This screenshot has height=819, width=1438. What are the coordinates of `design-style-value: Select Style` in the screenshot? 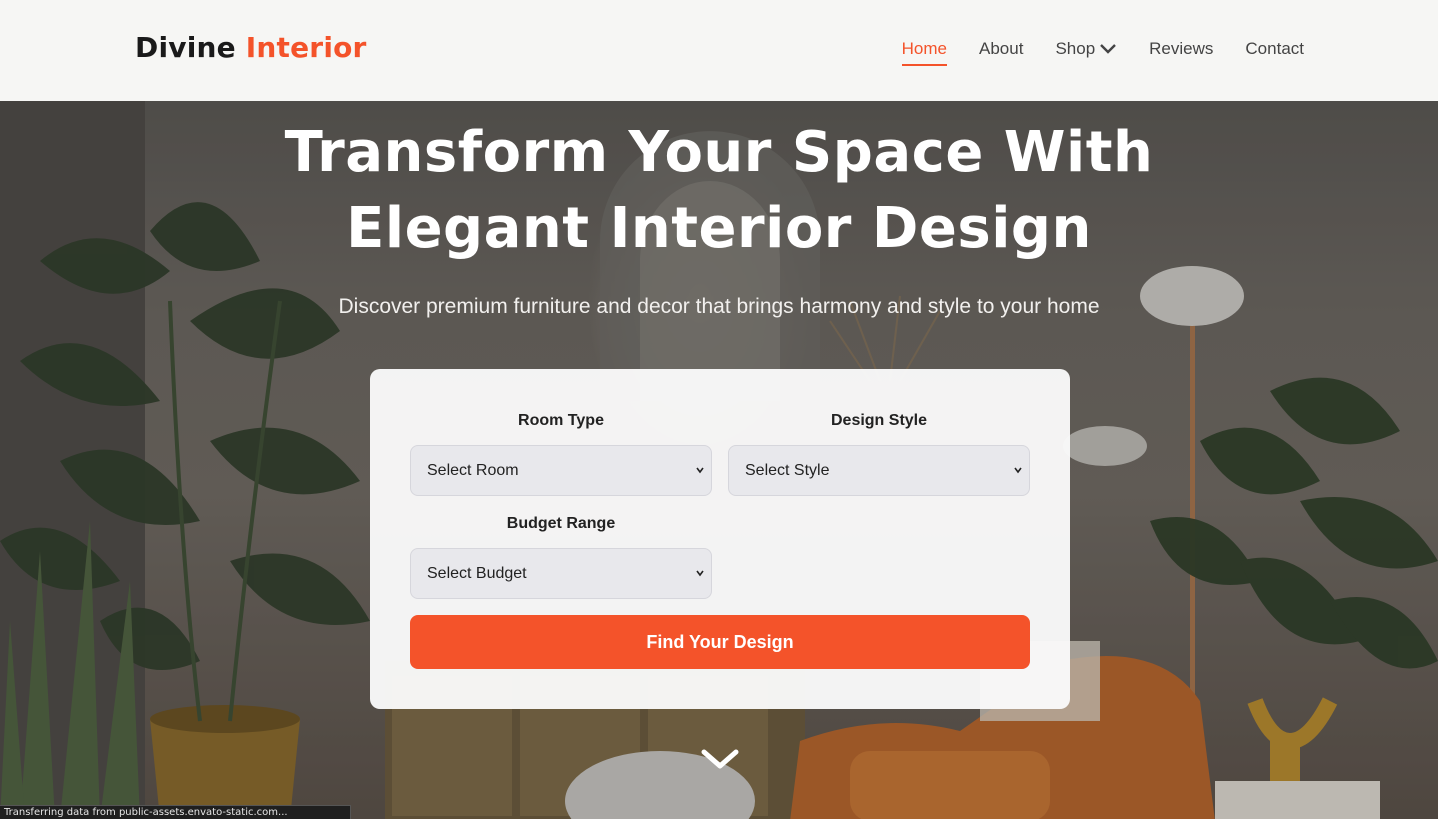 It's located at (787, 470).